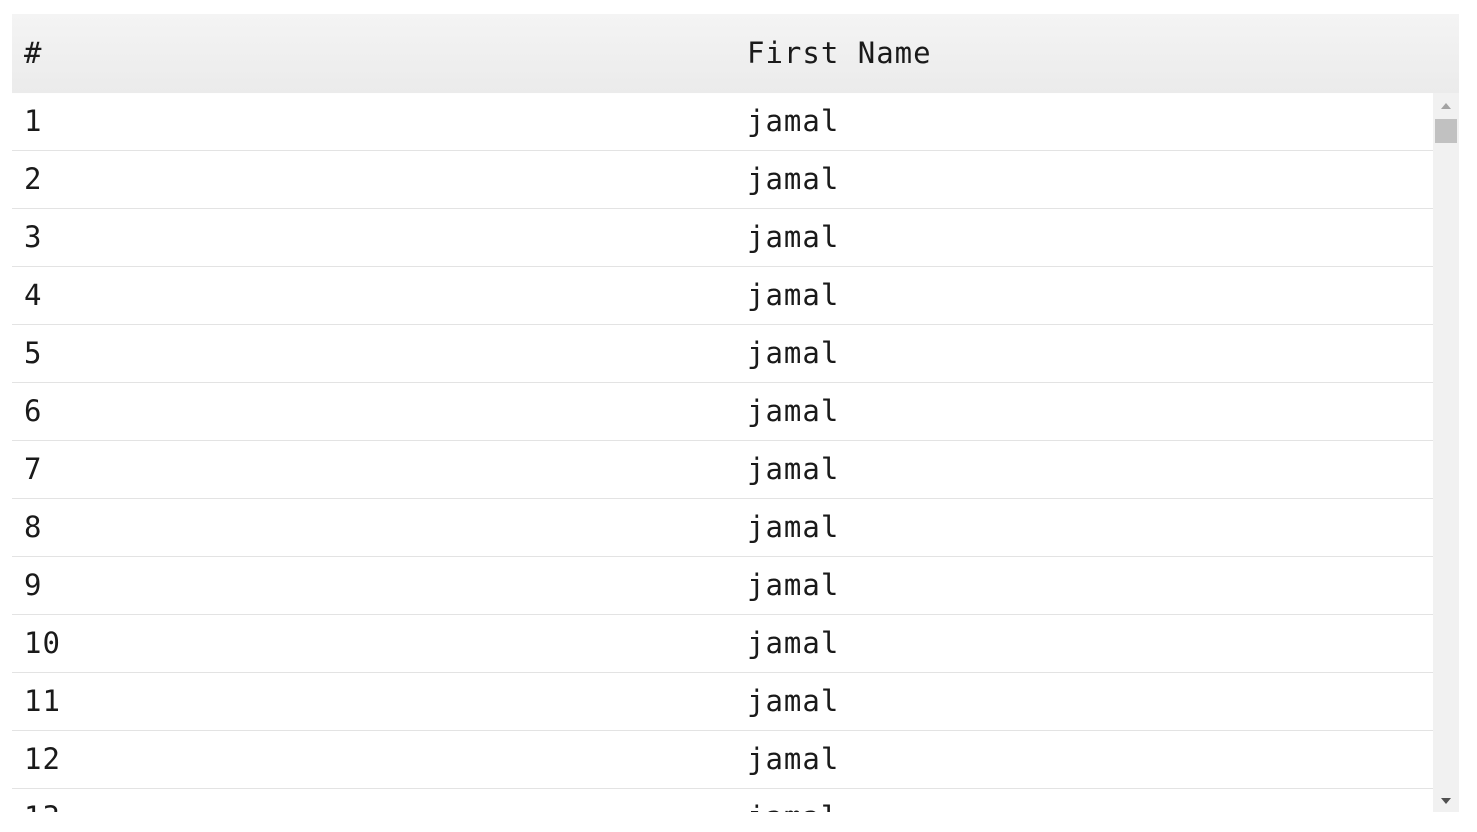  What do you see at coordinates (33, 179) in the screenshot?
I see `row-number-cell: 2` at bounding box center [33, 179].